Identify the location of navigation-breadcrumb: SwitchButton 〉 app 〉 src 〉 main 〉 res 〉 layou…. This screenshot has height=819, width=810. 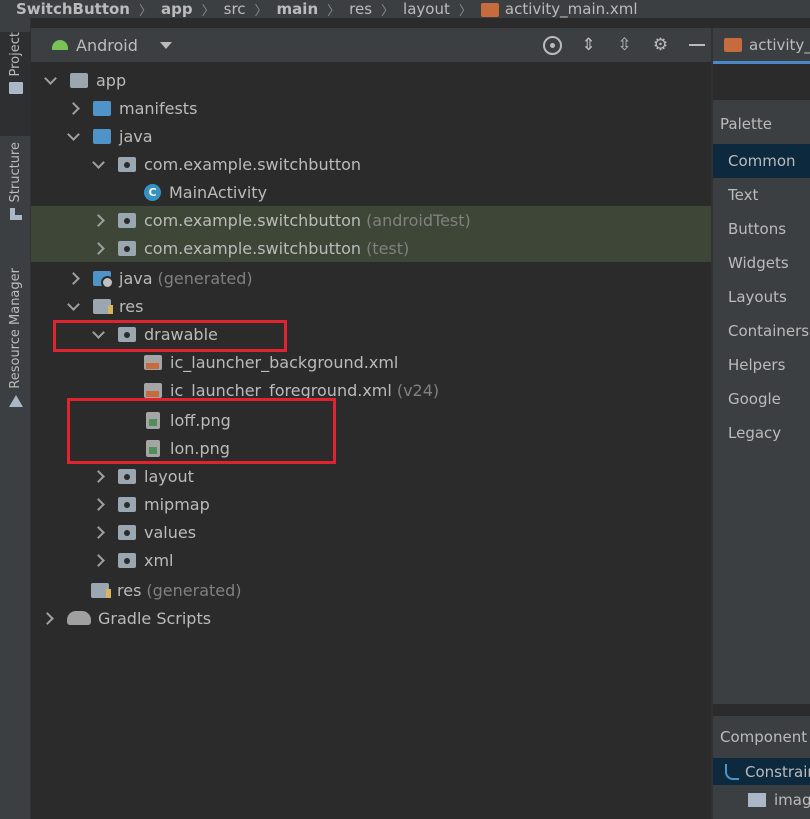
(405, 9).